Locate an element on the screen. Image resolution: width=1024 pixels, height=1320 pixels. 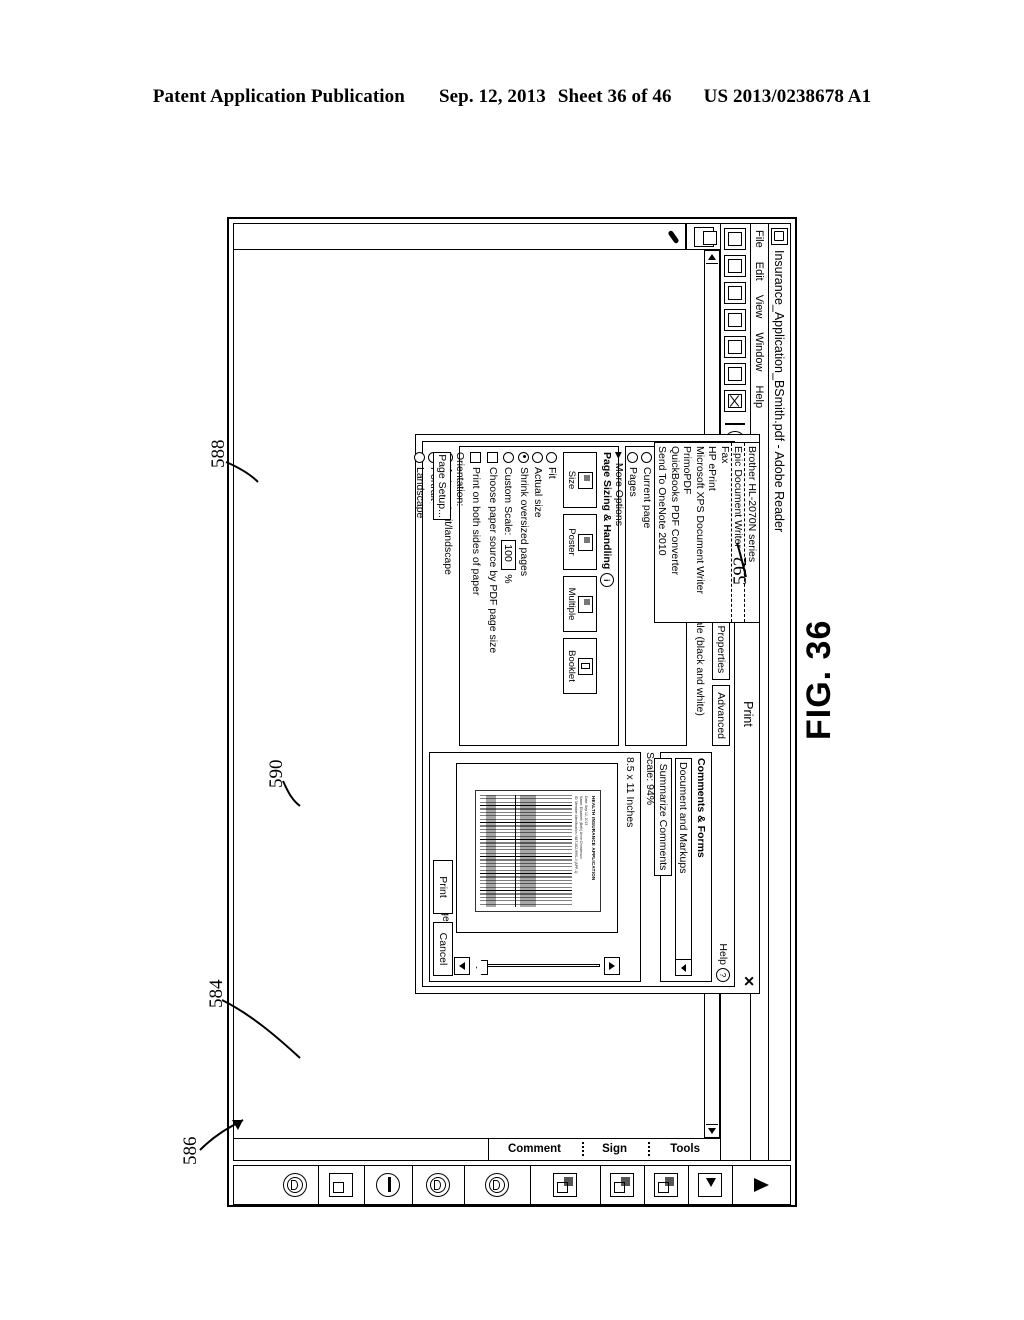
page-thumbnails-icon is located at coordinates (704, 236).